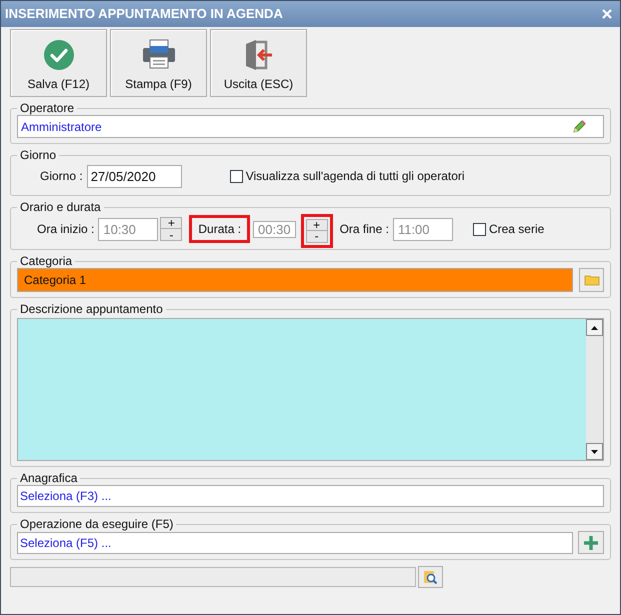 The image size is (621, 615). What do you see at coordinates (607, 14) in the screenshot?
I see `close-icon` at bounding box center [607, 14].